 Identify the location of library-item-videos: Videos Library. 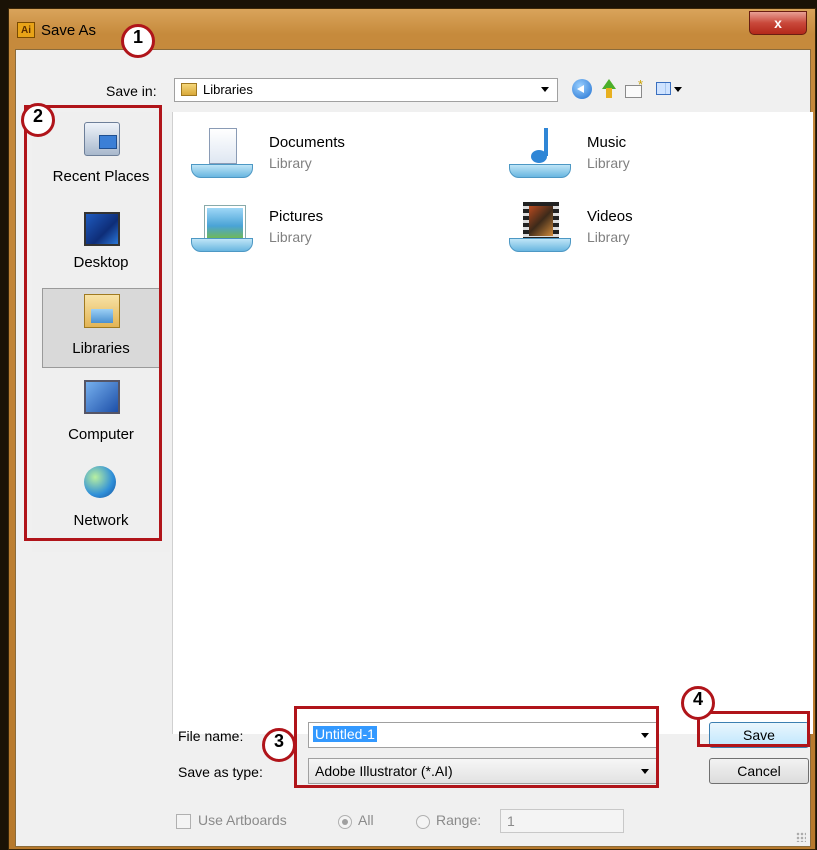
(651, 230).